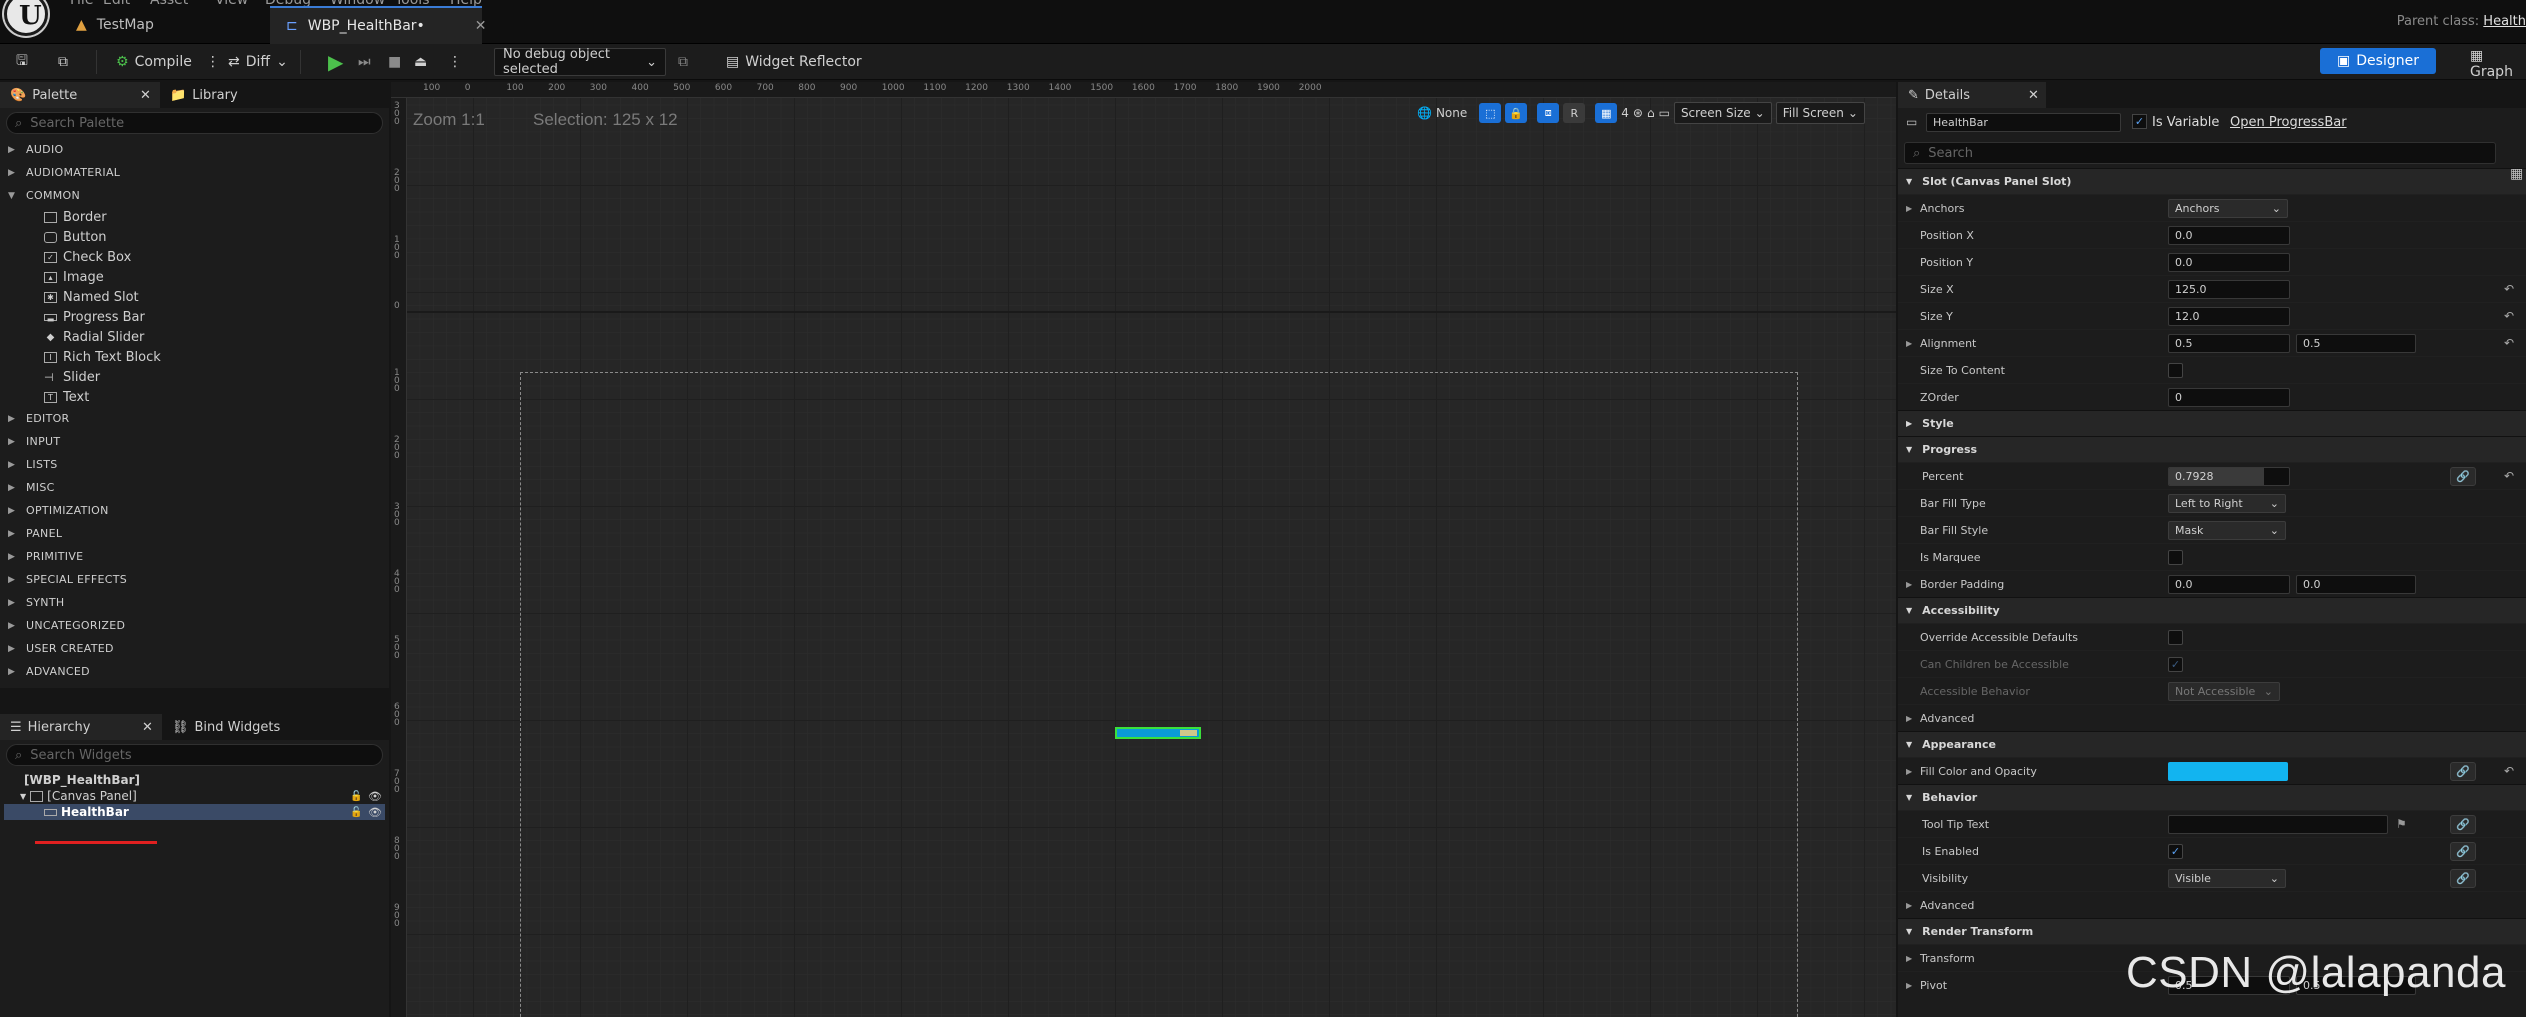 The width and height of the screenshot is (2526, 1017). What do you see at coordinates (204, 95) in the screenshot?
I see `tab-library: 📁 Library` at bounding box center [204, 95].